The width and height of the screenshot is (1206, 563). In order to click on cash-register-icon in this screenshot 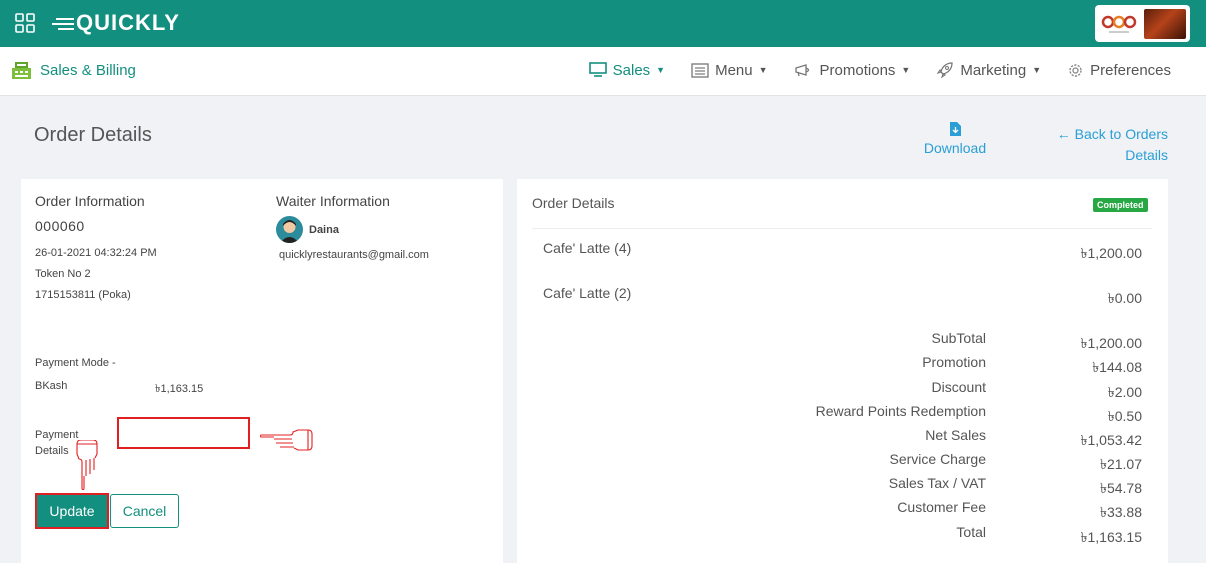, I will do `click(21, 70)`.